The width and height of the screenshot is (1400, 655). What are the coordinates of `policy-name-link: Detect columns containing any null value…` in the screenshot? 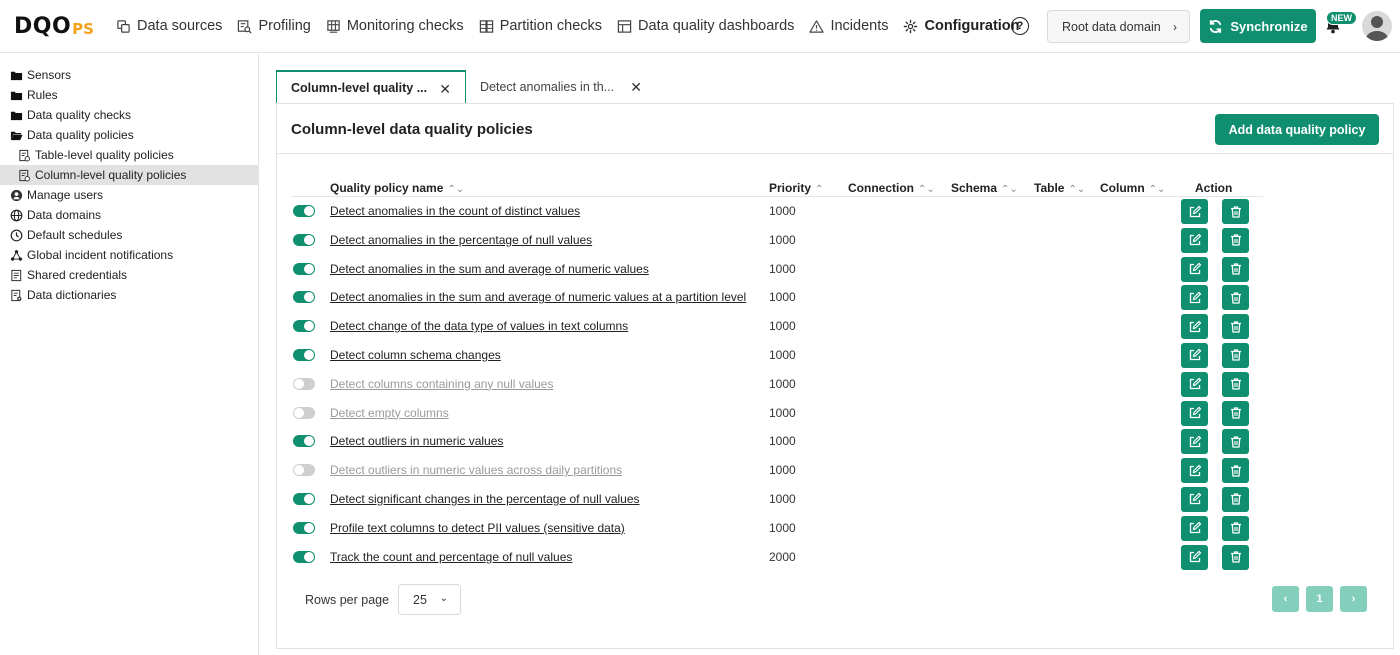 It's located at (441, 384).